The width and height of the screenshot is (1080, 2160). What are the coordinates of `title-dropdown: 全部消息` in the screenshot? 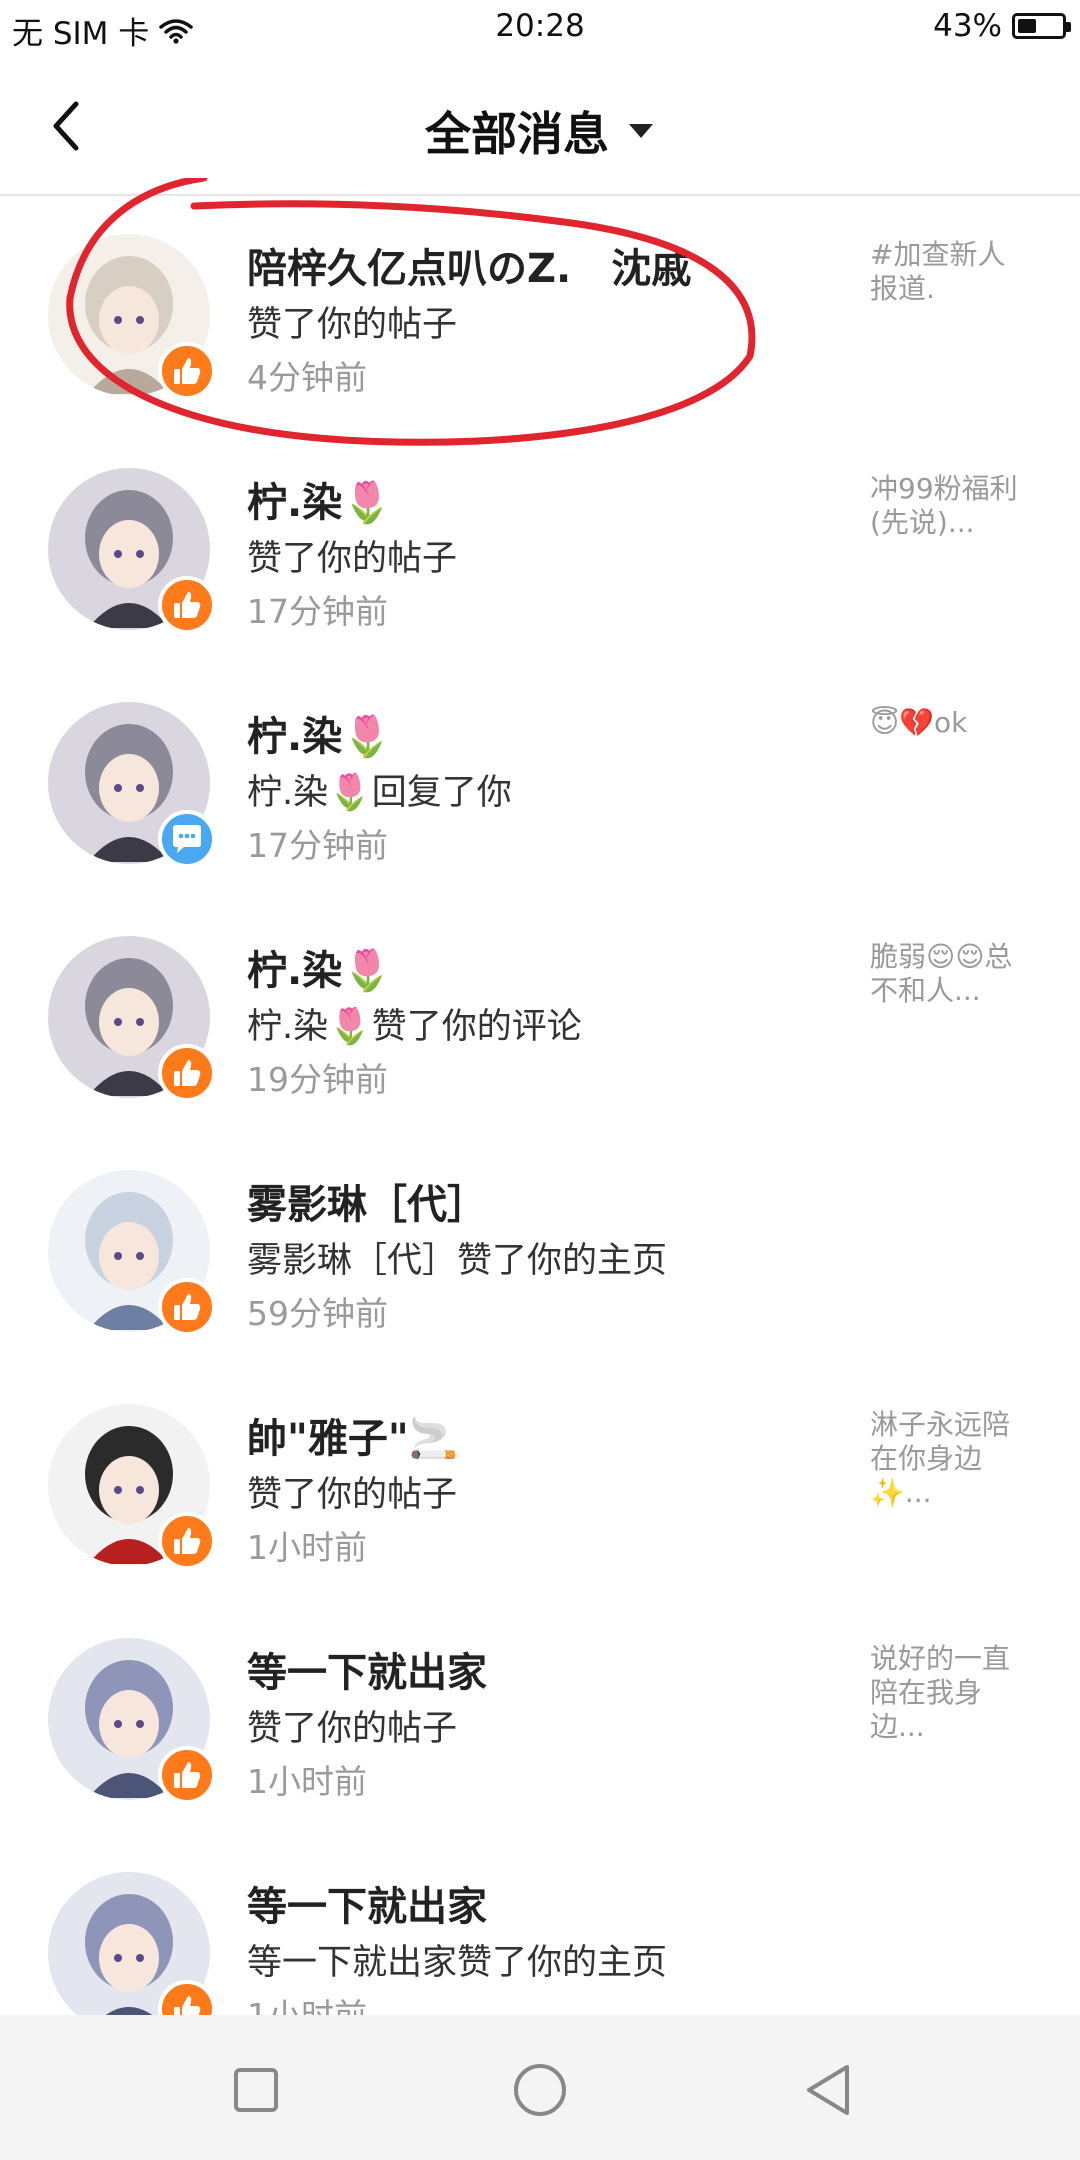 It's located at (540, 131).